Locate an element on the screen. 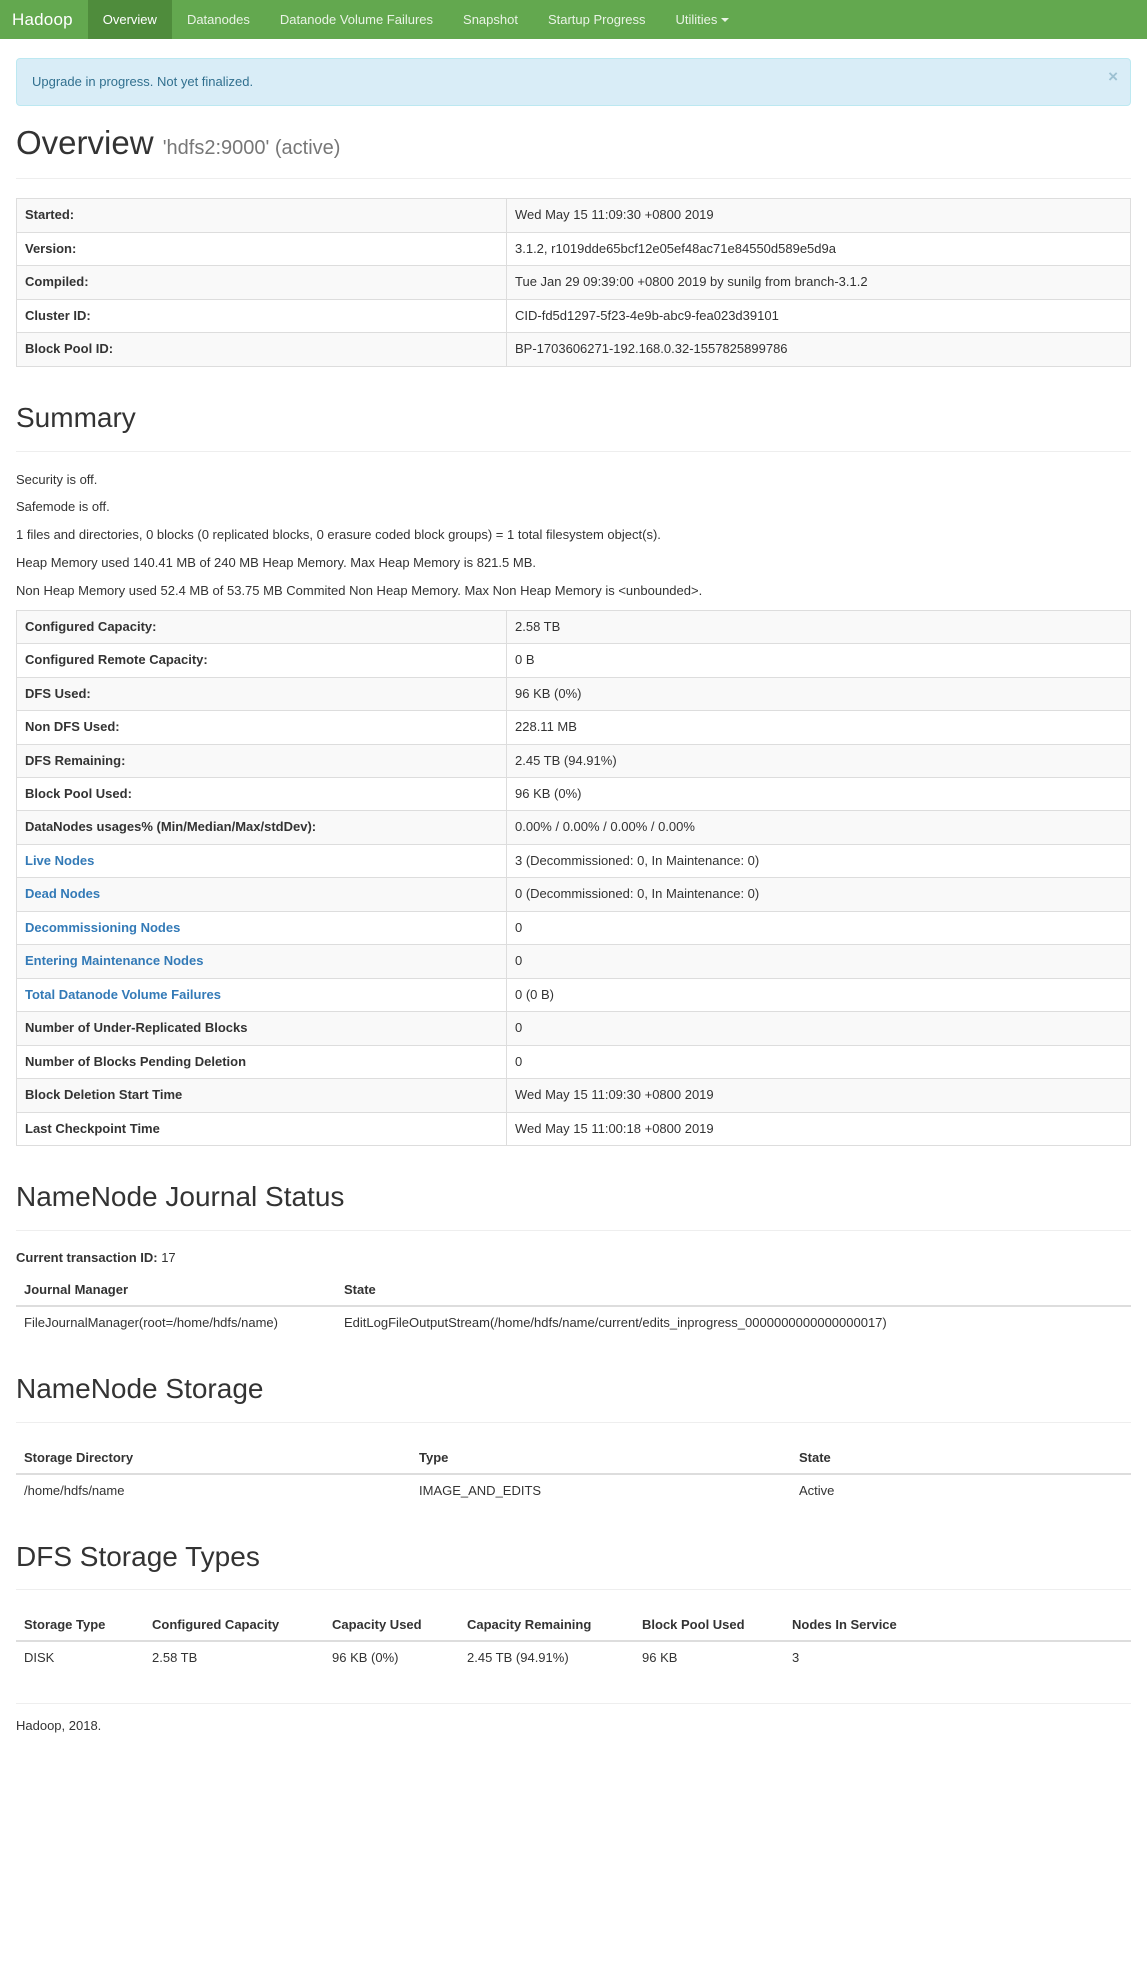  overview-value-block-pool-id: BP-1703606271-192.168.0.32-1557825899786 is located at coordinates (818, 349).